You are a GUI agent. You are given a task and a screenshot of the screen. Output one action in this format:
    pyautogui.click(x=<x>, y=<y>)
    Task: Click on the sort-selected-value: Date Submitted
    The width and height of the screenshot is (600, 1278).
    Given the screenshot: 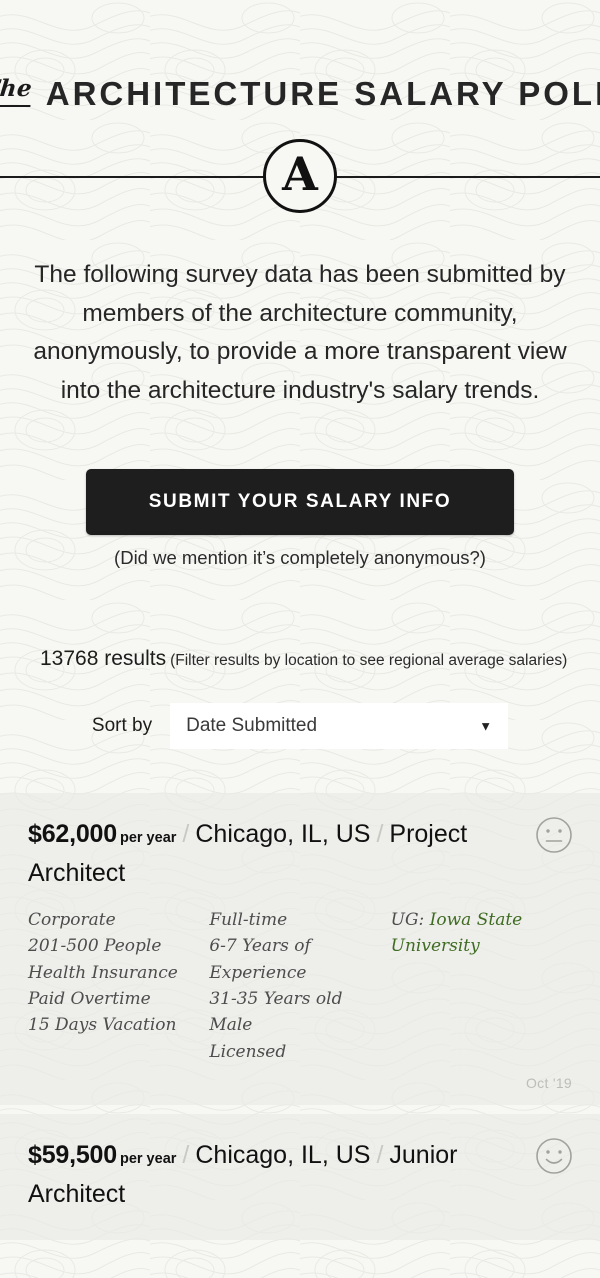 What is the action you would take?
    pyautogui.click(x=252, y=725)
    